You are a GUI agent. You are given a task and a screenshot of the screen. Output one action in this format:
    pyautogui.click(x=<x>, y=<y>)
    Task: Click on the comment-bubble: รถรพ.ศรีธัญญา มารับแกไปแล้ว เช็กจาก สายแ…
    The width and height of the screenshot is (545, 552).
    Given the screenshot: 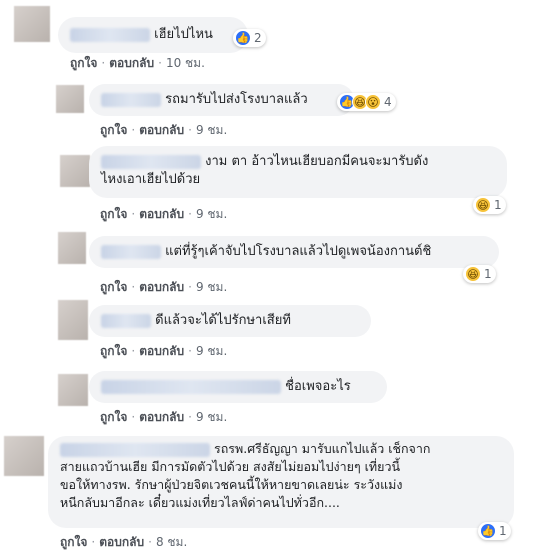 What is the action you would take?
    pyautogui.click(x=281, y=482)
    